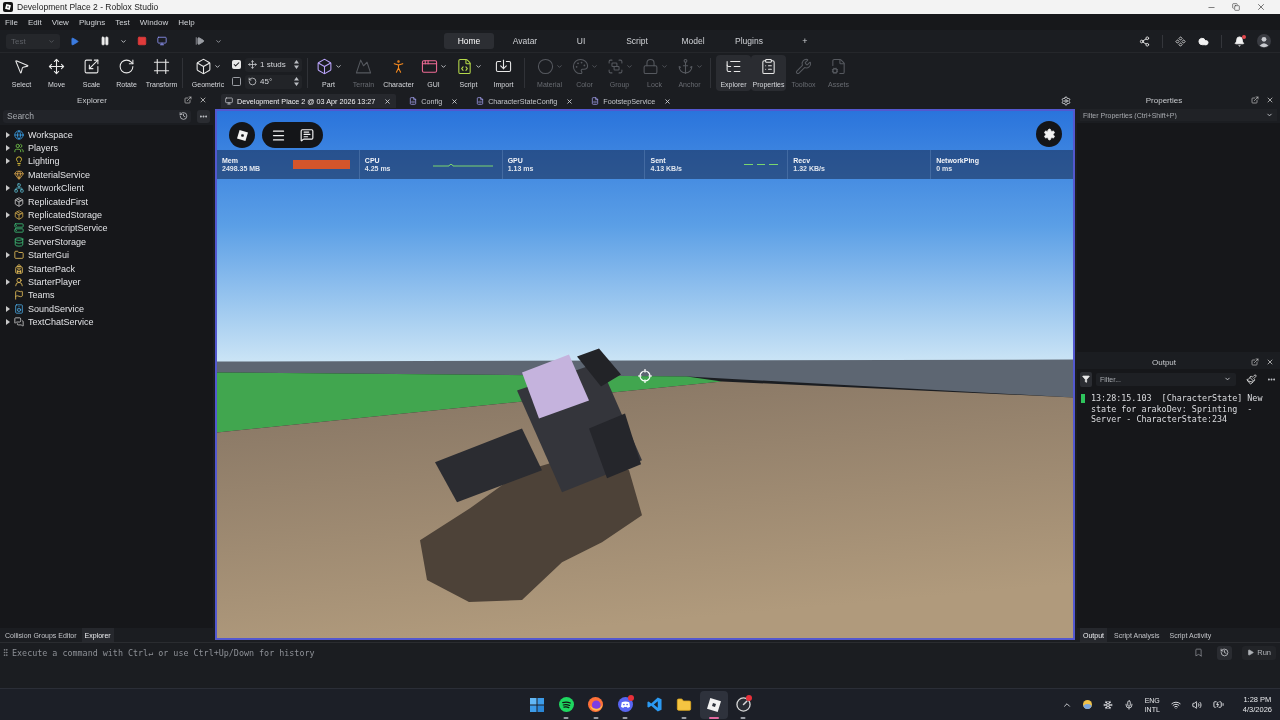  I want to click on menu-icon, so click(278, 135).